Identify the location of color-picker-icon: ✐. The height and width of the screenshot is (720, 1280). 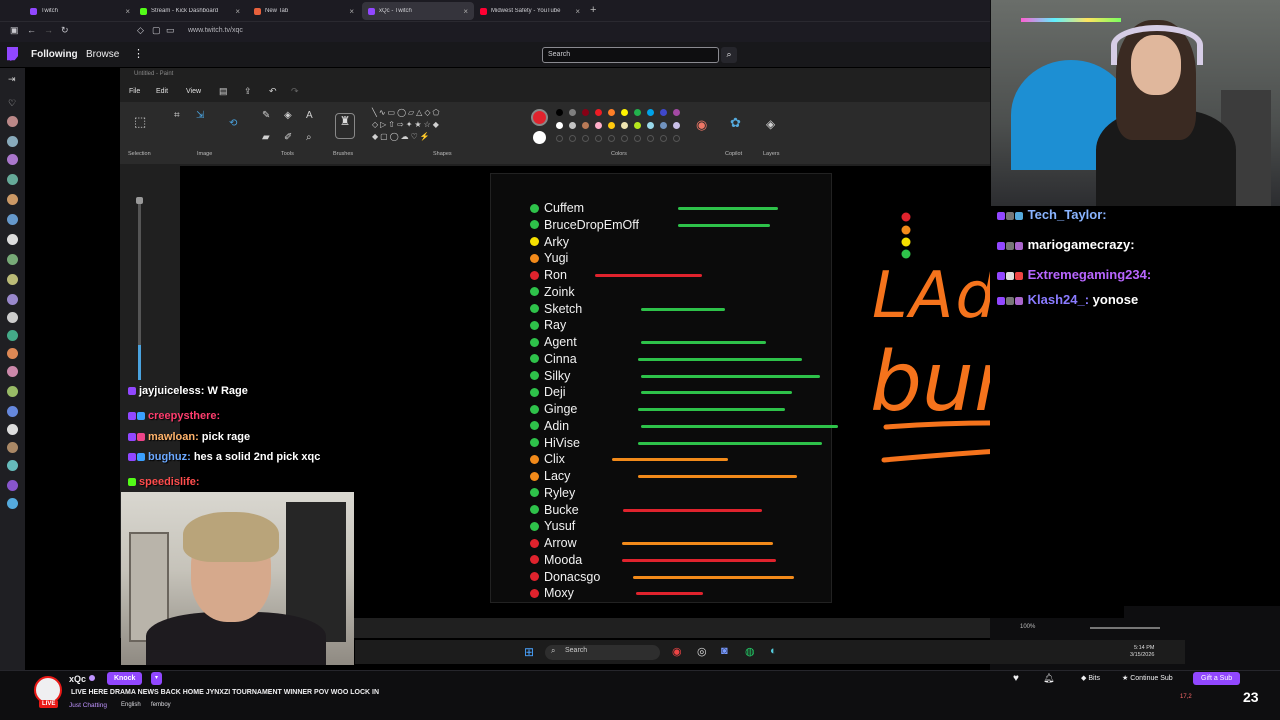
(288, 137).